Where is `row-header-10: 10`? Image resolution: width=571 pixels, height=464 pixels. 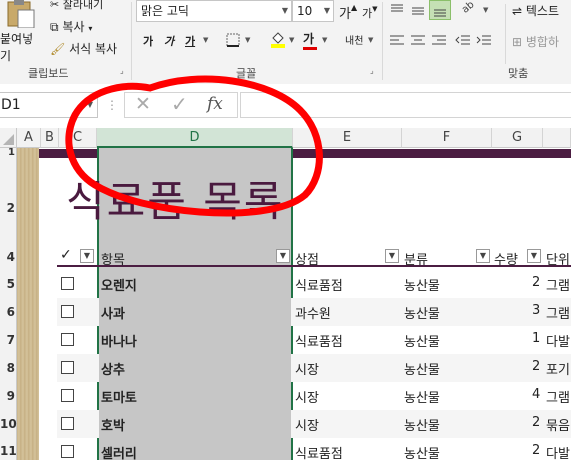
row-header-10: 10 is located at coordinates (8, 424).